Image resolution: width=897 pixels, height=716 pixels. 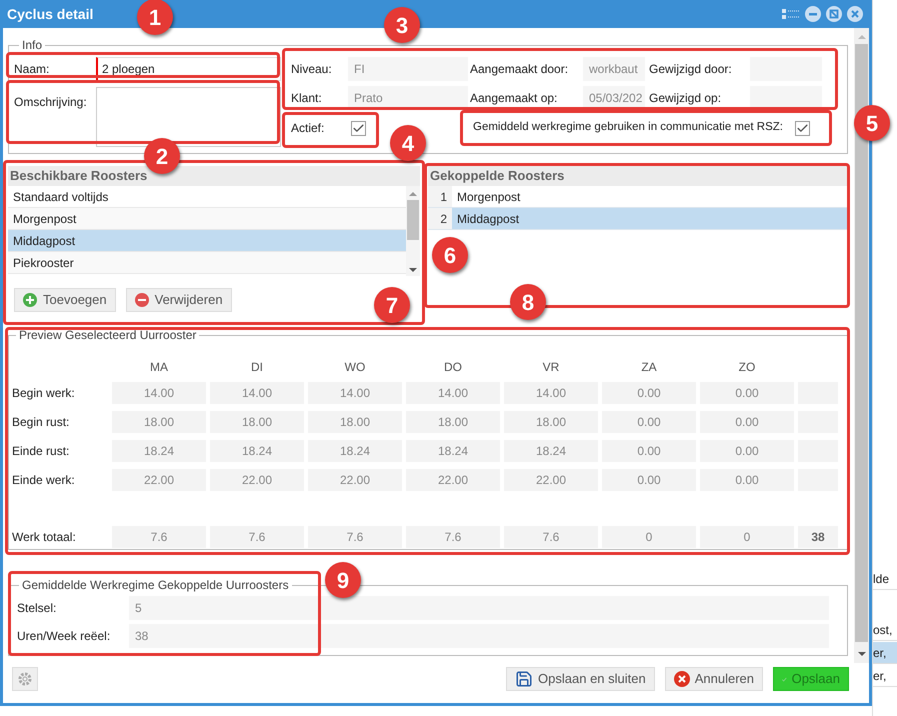 What do you see at coordinates (580, 679) in the screenshot?
I see `save-and-close-button: Opslaan en sluiten` at bounding box center [580, 679].